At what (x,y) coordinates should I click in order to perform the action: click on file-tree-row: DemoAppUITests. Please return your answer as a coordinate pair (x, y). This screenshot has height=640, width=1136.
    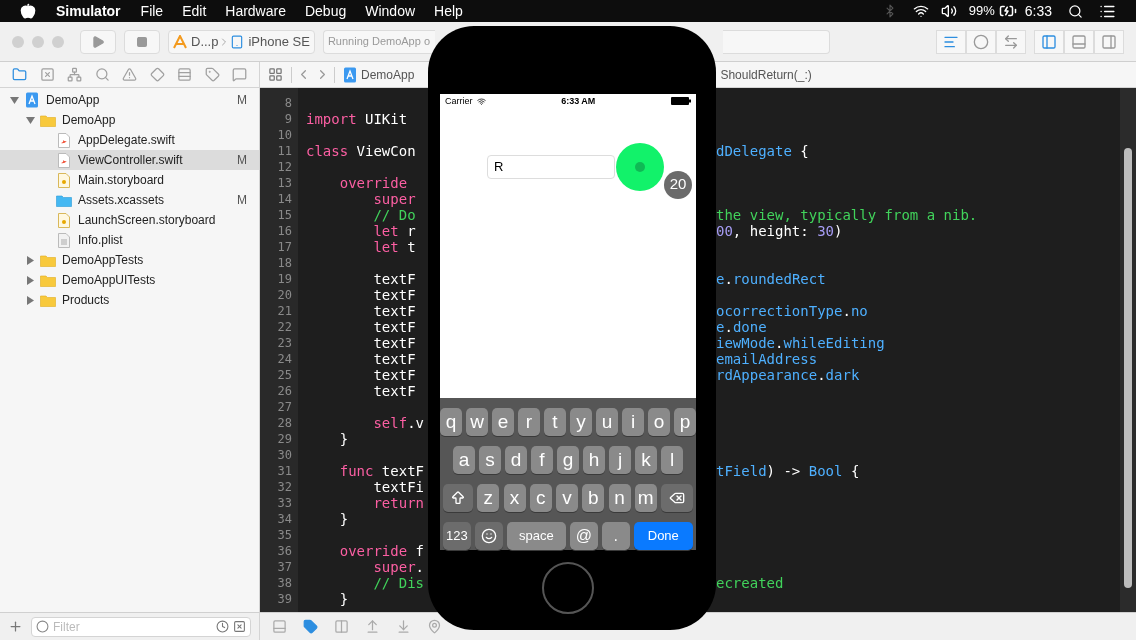
    Looking at the image, I should click on (129, 280).